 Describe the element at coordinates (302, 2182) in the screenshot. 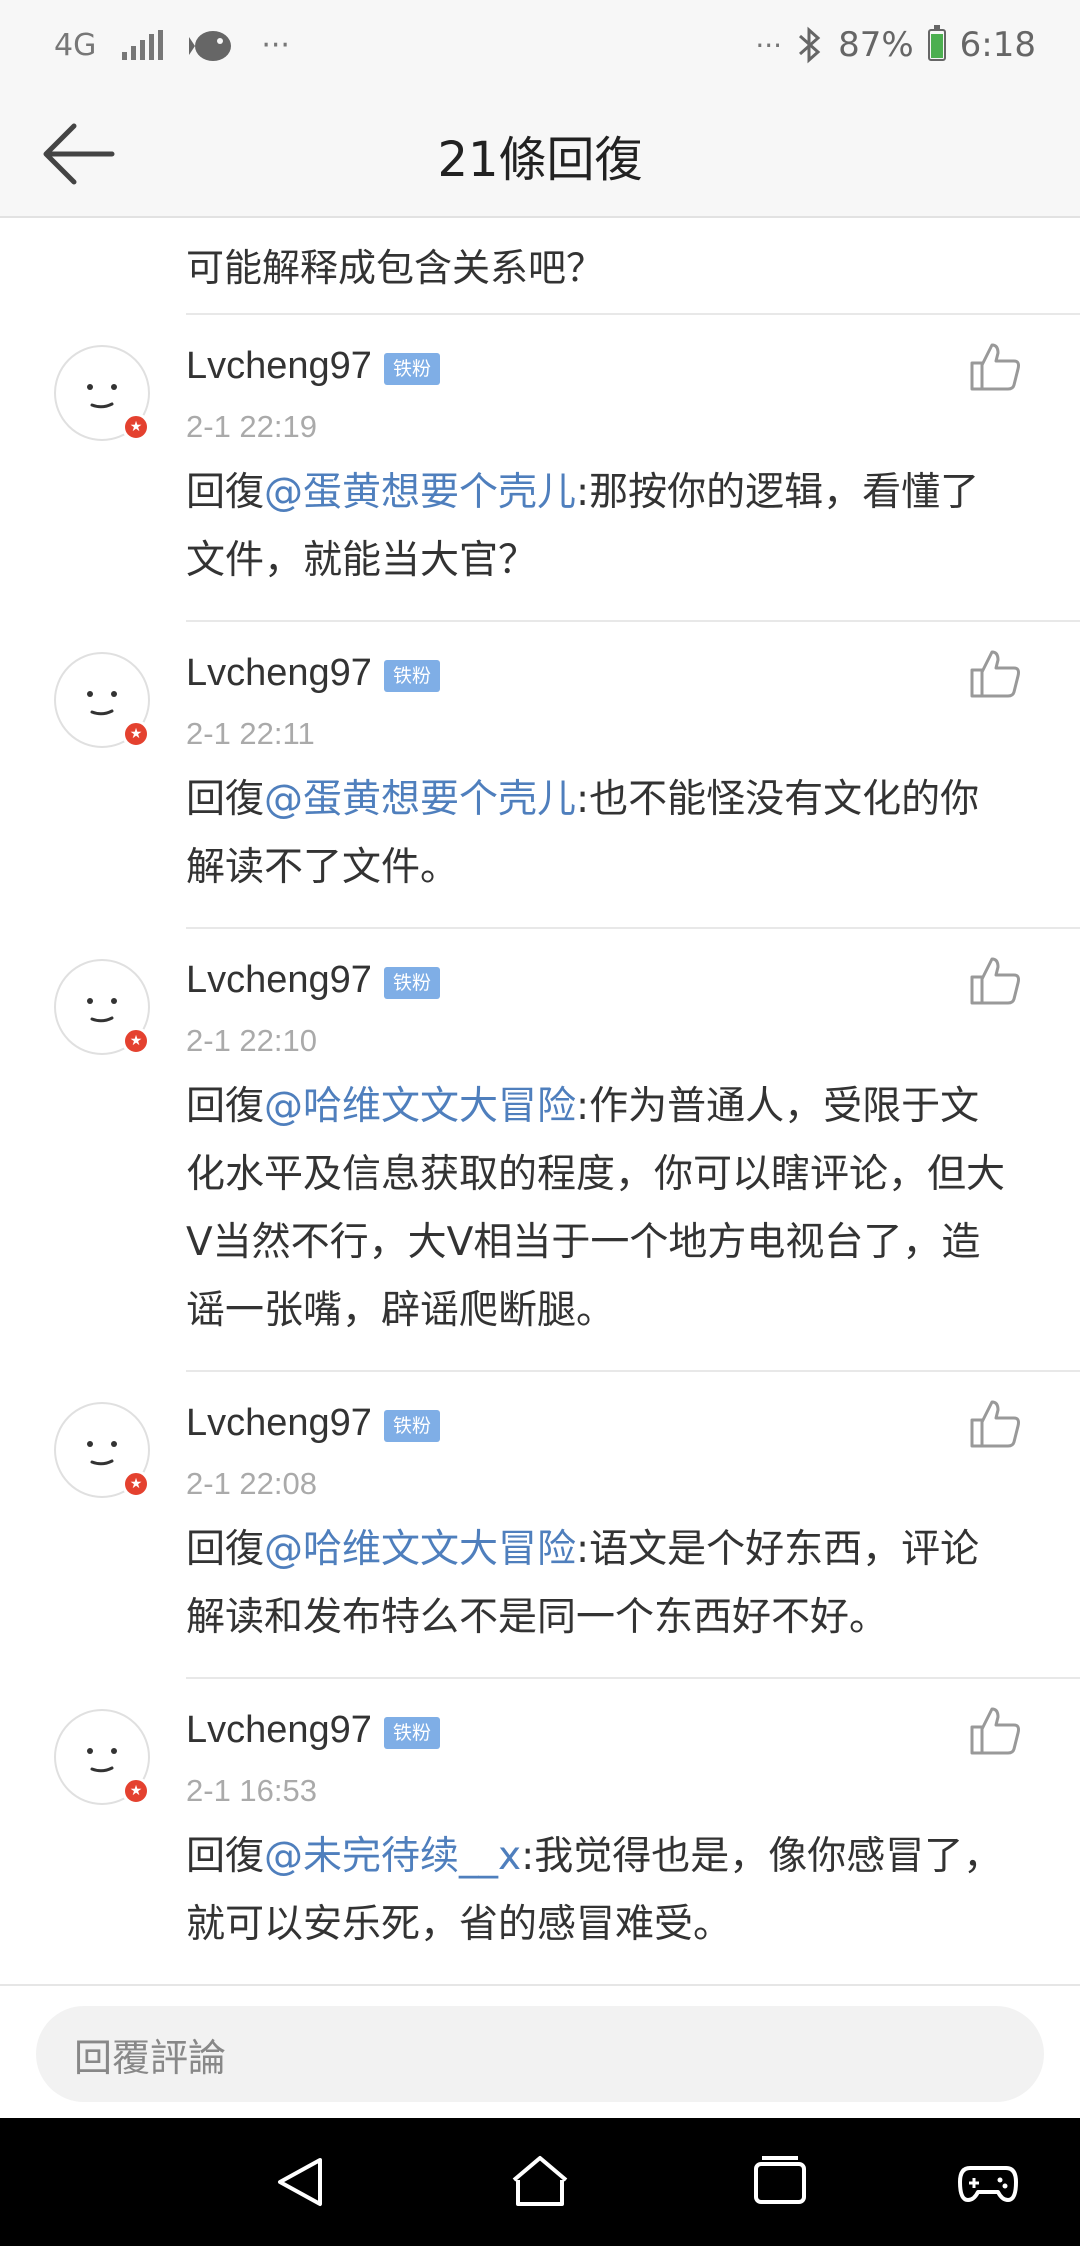

I see `nav-back-icon` at that location.